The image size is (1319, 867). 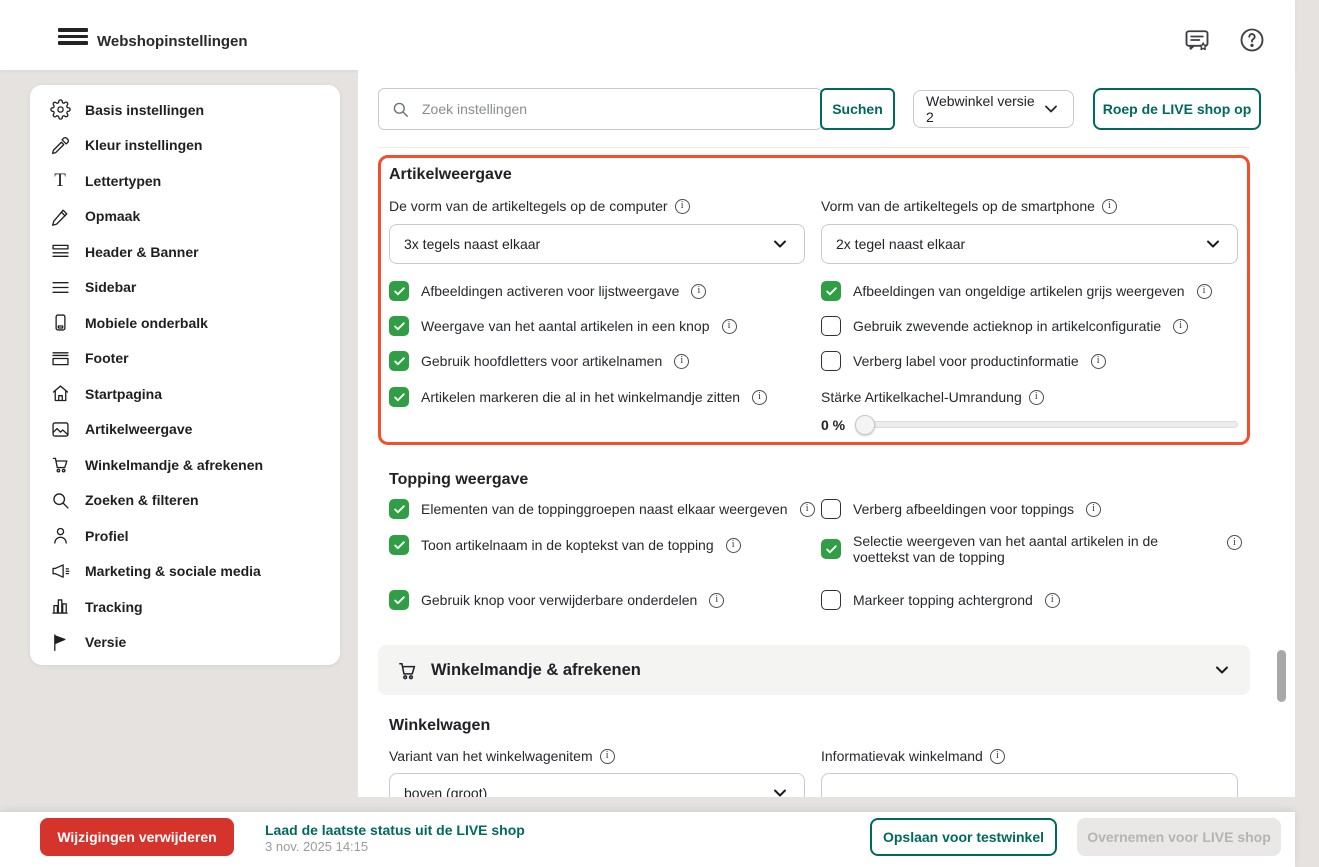 What do you see at coordinates (60, 358) in the screenshot?
I see `footer-icon` at bounding box center [60, 358].